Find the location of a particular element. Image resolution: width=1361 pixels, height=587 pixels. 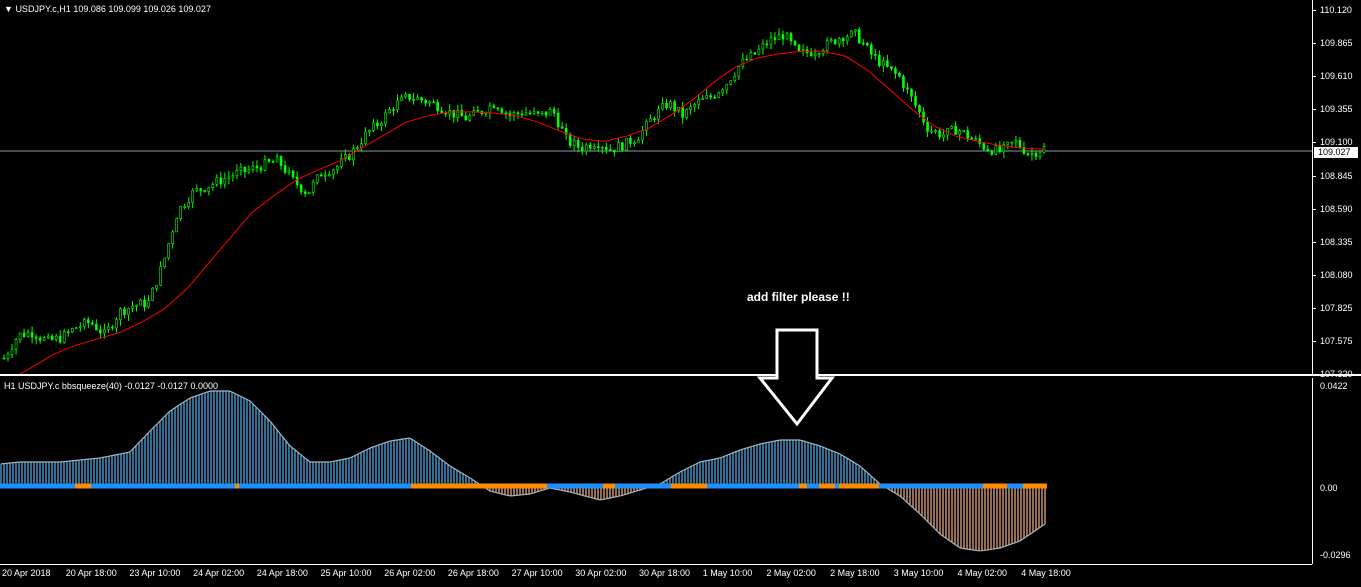

time-axis-label: 23 Apr 10:00 is located at coordinates (155, 573).